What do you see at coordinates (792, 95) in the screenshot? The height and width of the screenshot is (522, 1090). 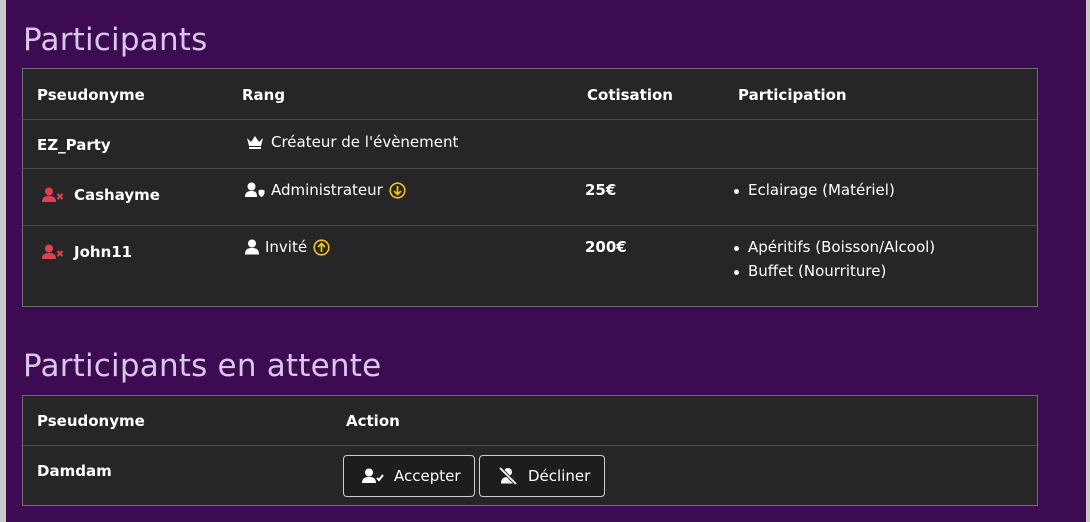 I see `header-participation: Participation` at bounding box center [792, 95].